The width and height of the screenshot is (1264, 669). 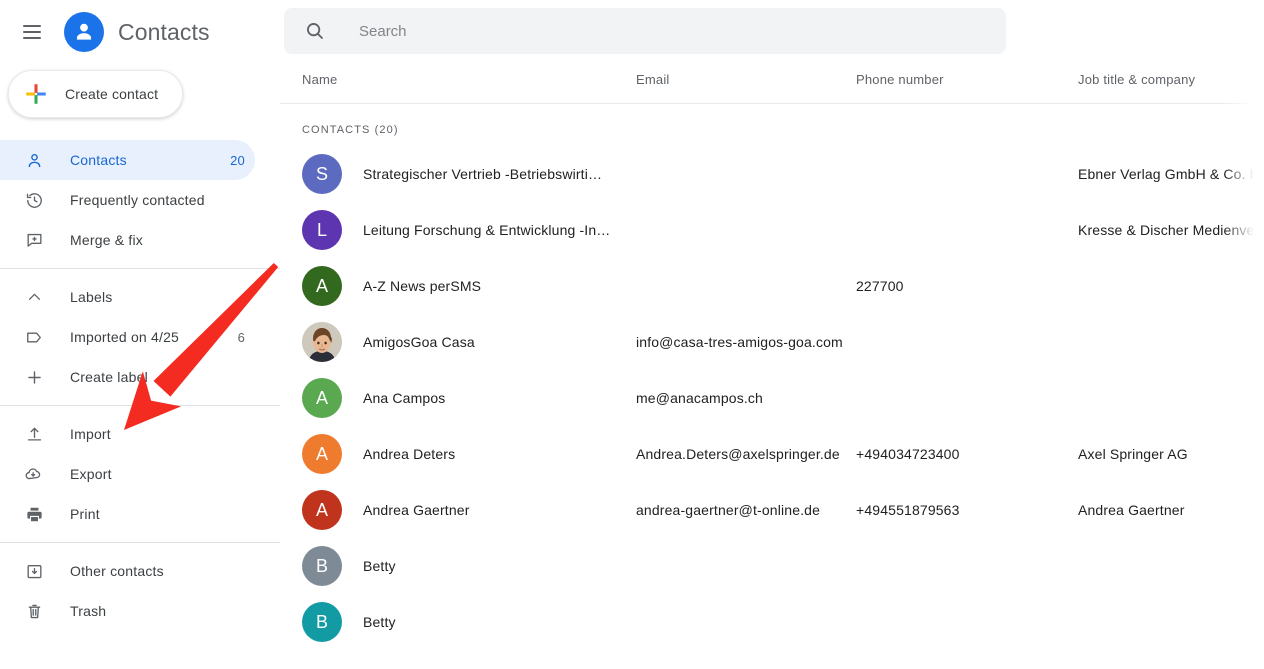 I want to click on create-contact-label: Create contact, so click(x=112, y=94).